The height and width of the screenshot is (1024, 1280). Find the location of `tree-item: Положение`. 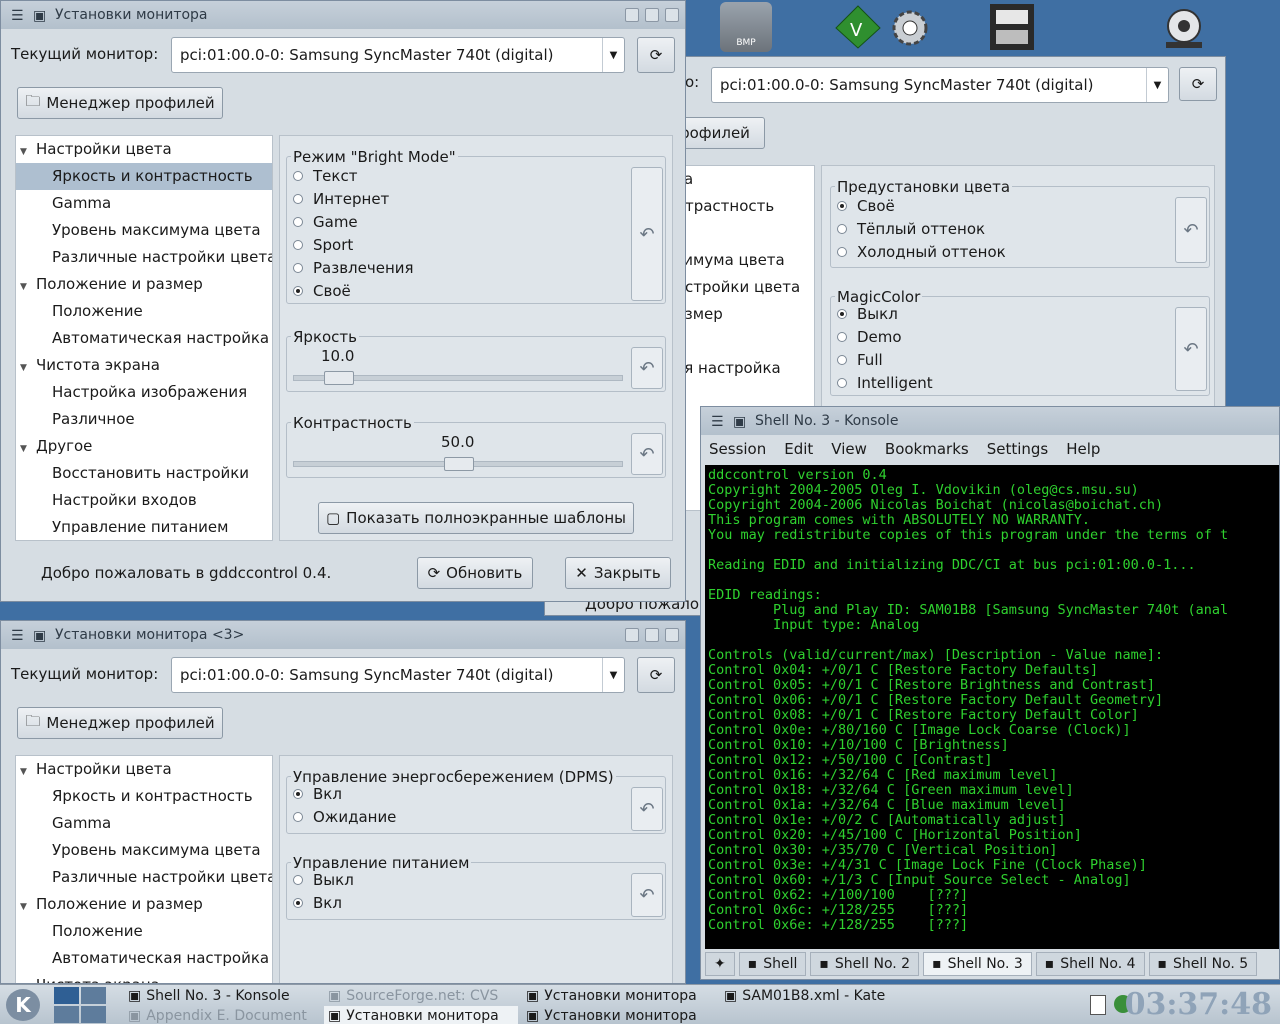

tree-item: Положение is located at coordinates (144, 311).